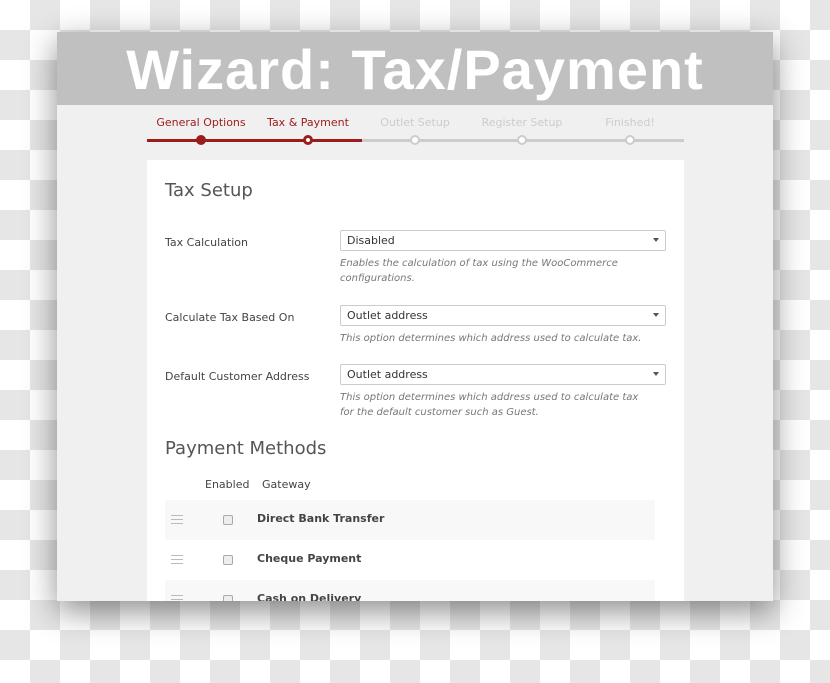  What do you see at coordinates (308, 122) in the screenshot?
I see `step-tax-payment: Tax & Payment` at bounding box center [308, 122].